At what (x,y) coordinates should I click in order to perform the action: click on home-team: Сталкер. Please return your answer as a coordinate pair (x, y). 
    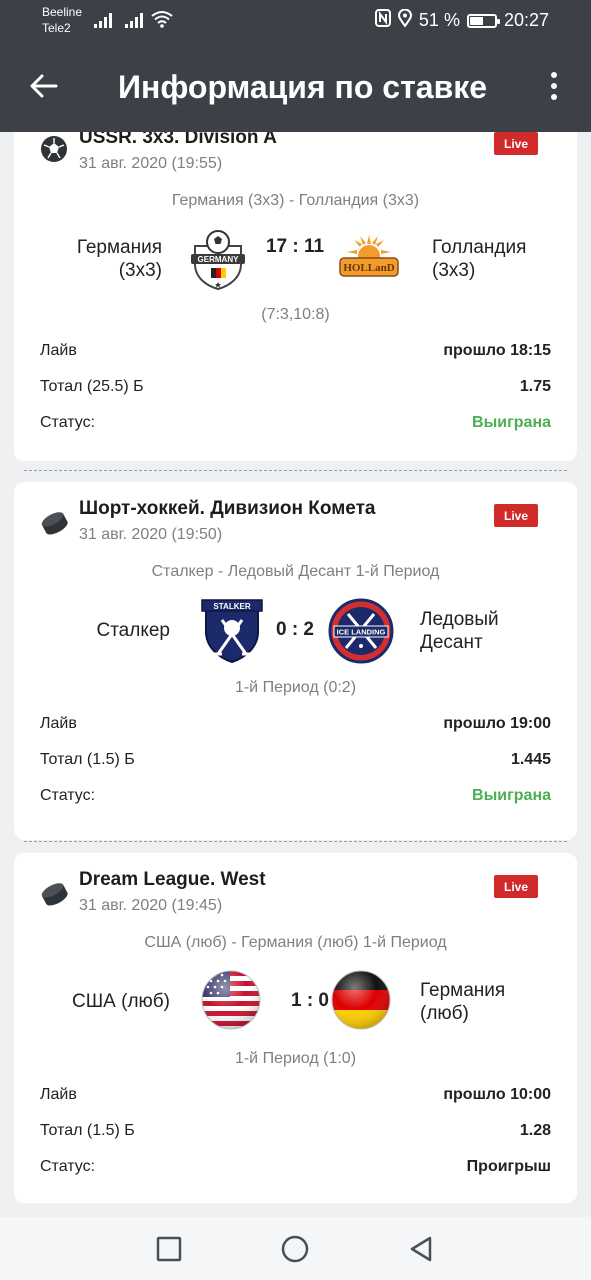
    Looking at the image, I should click on (133, 630).